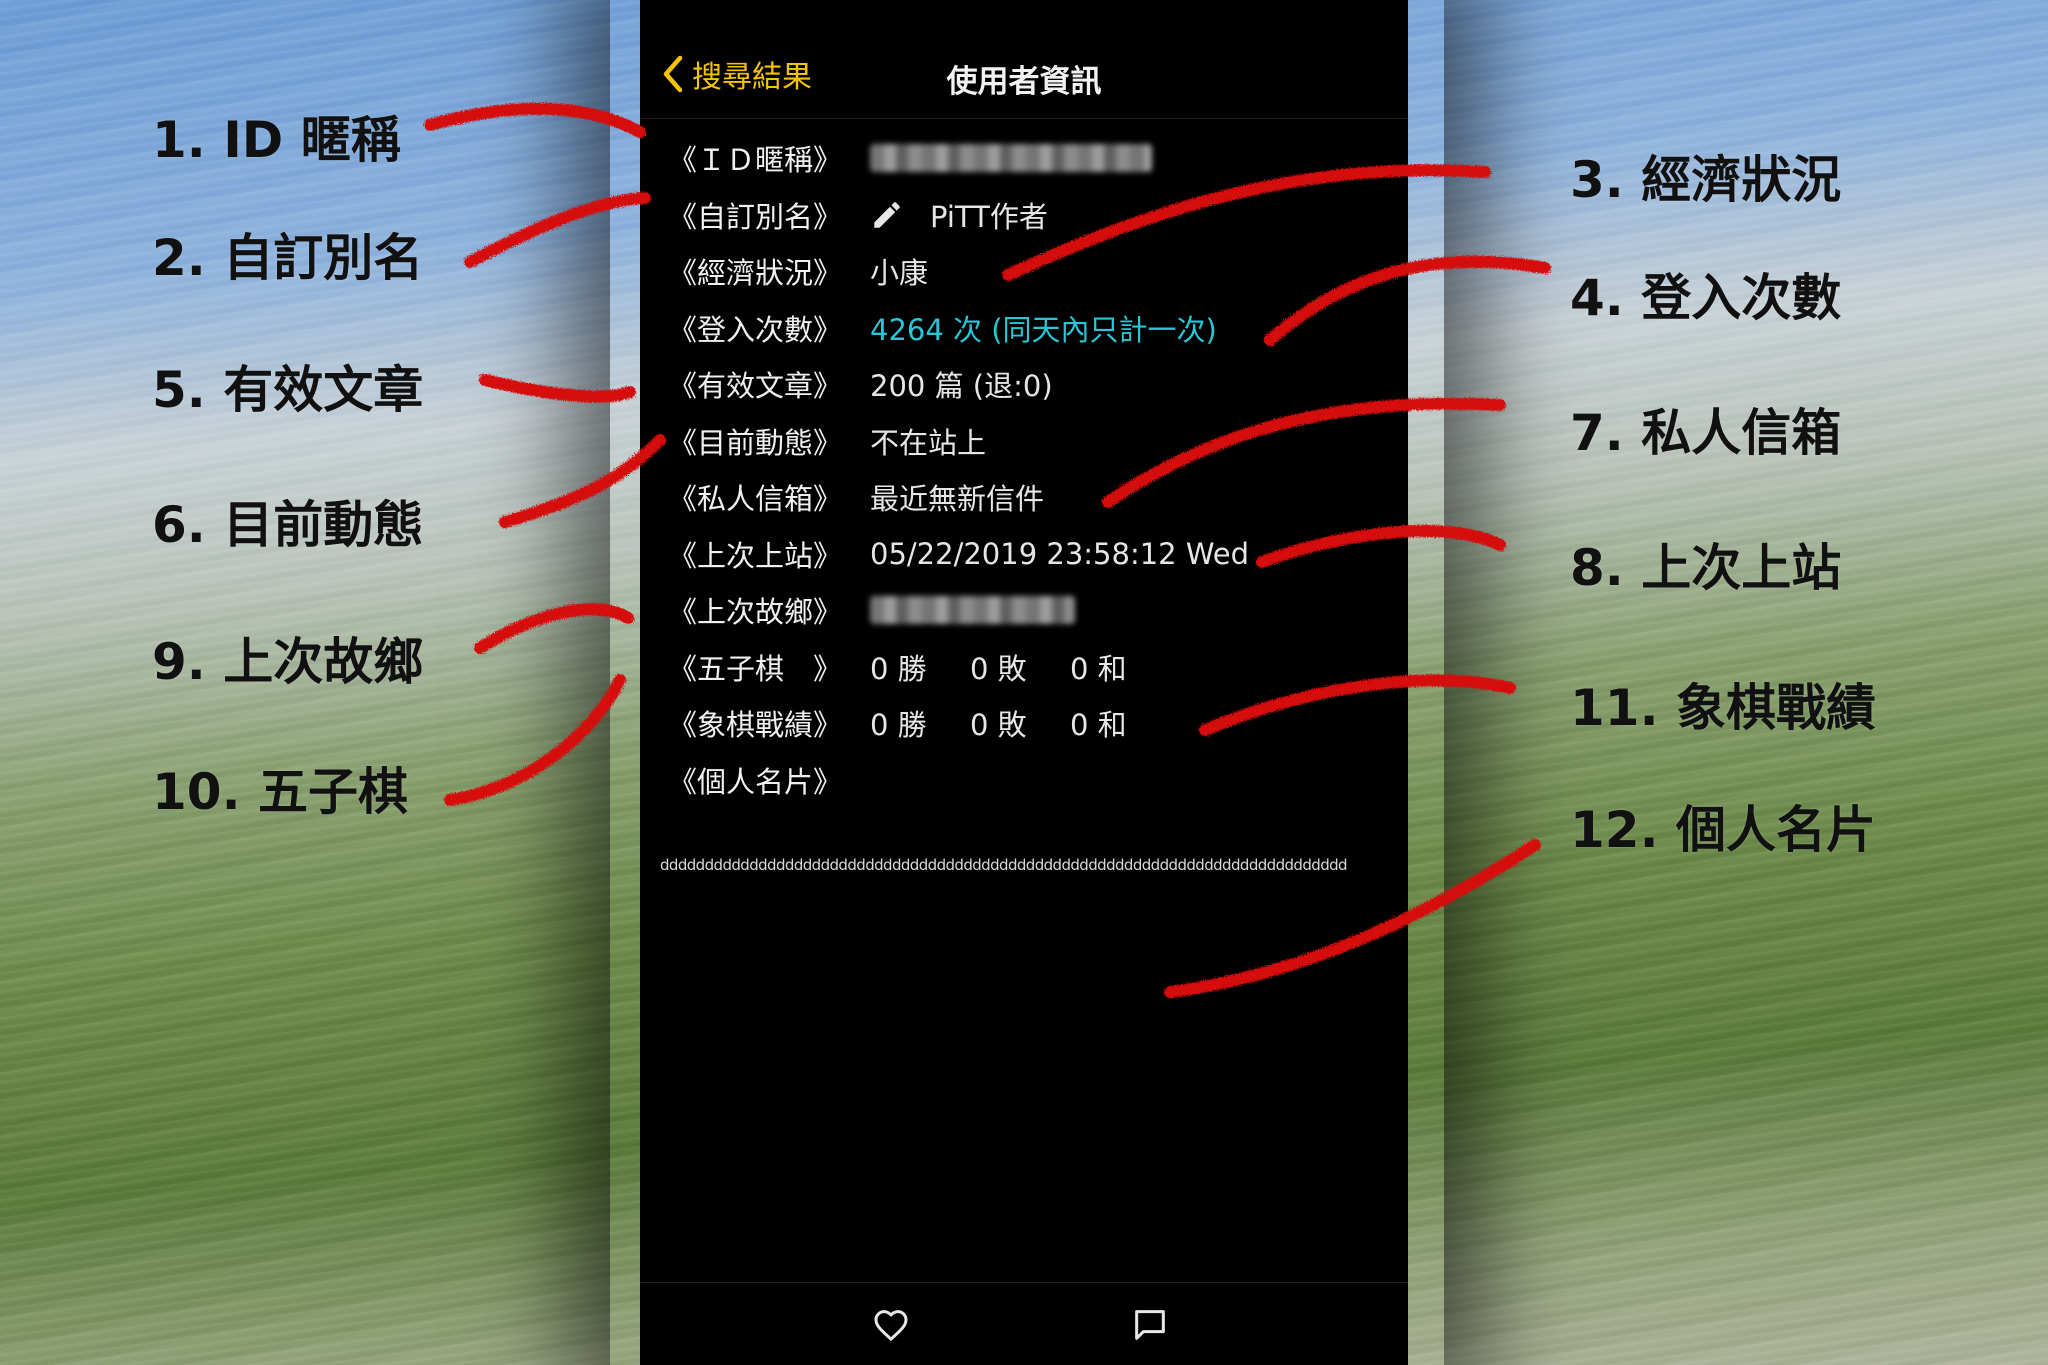 This screenshot has width=2048, height=1365. What do you see at coordinates (755, 555) in the screenshot?
I see `row-label: 《上次上站》` at bounding box center [755, 555].